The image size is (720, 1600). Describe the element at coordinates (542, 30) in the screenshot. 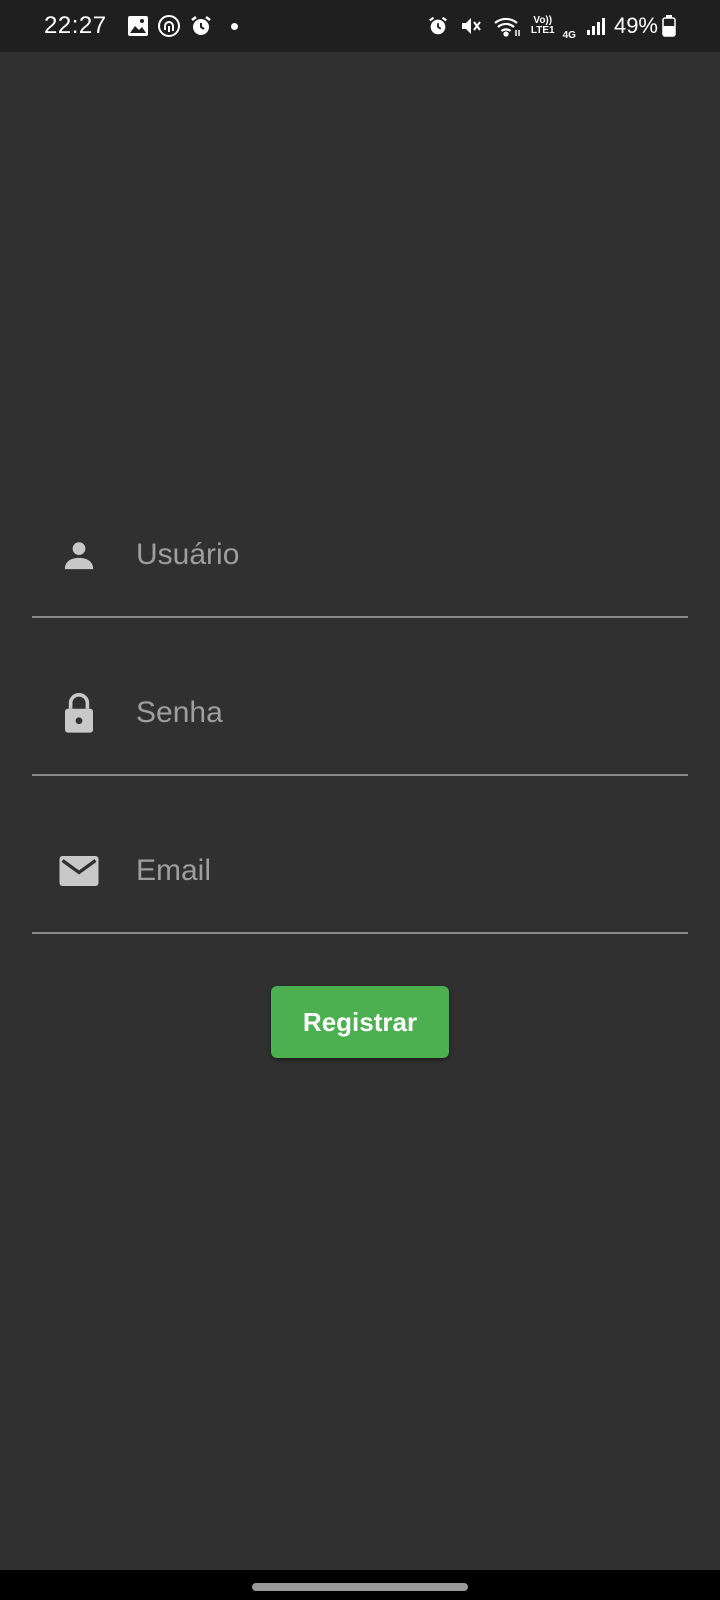

I see `volte-bottom-label: LTE1` at that location.